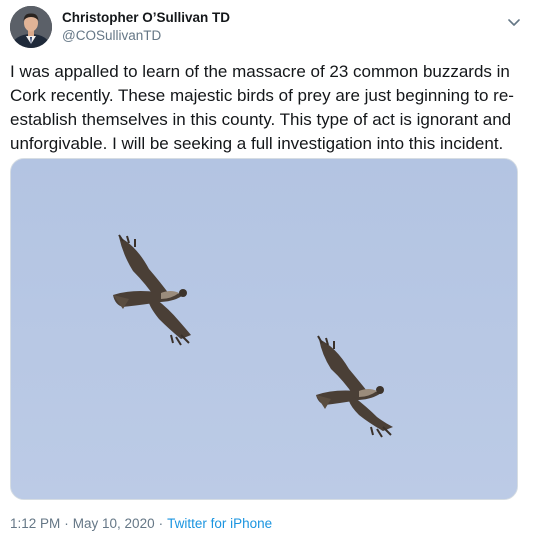 The height and width of the screenshot is (537, 536). What do you see at coordinates (111, 35) in the screenshot?
I see `author-handle: @COSullivanTD` at bounding box center [111, 35].